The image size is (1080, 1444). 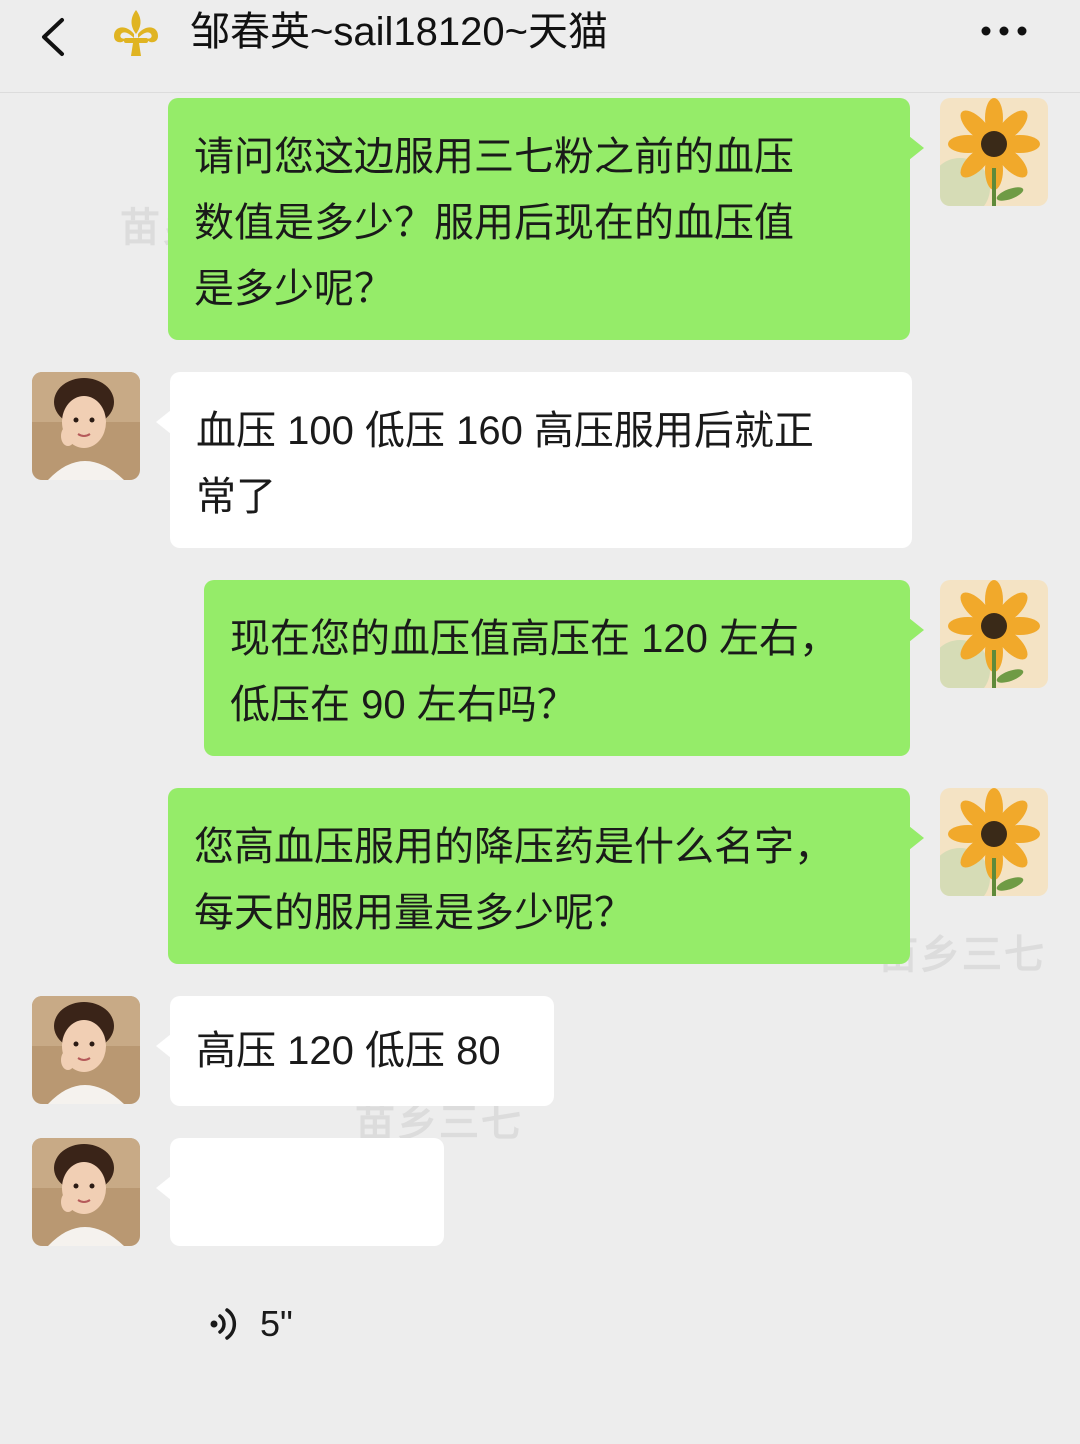 What do you see at coordinates (55, 37) in the screenshot?
I see `chevron-left-icon` at bounding box center [55, 37].